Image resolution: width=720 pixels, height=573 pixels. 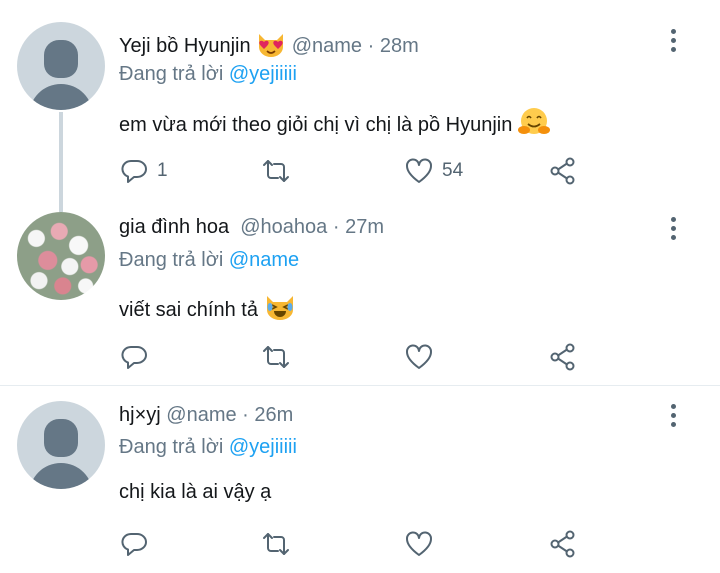 What do you see at coordinates (360, 171) in the screenshot?
I see `tweet-actions: 1 54` at bounding box center [360, 171].